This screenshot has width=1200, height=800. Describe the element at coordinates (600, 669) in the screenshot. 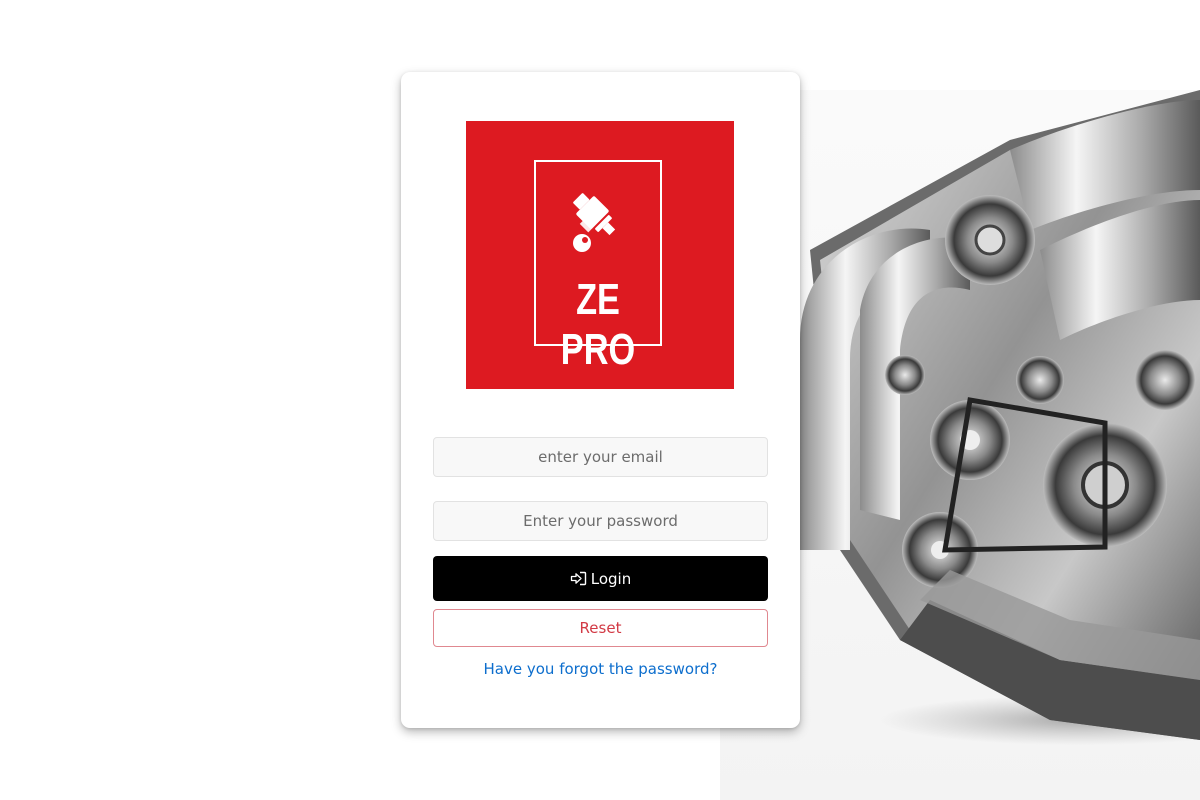

I see `forgot-password-link: Have you forgot the password?` at that location.